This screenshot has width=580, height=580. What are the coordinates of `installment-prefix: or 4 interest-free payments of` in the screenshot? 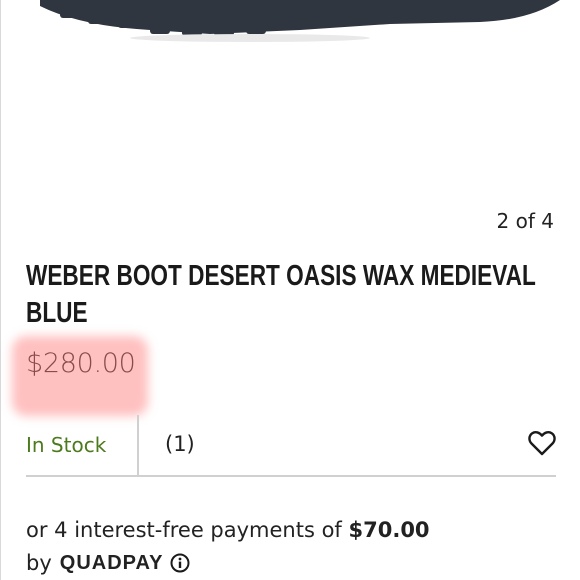 It's located at (187, 530).